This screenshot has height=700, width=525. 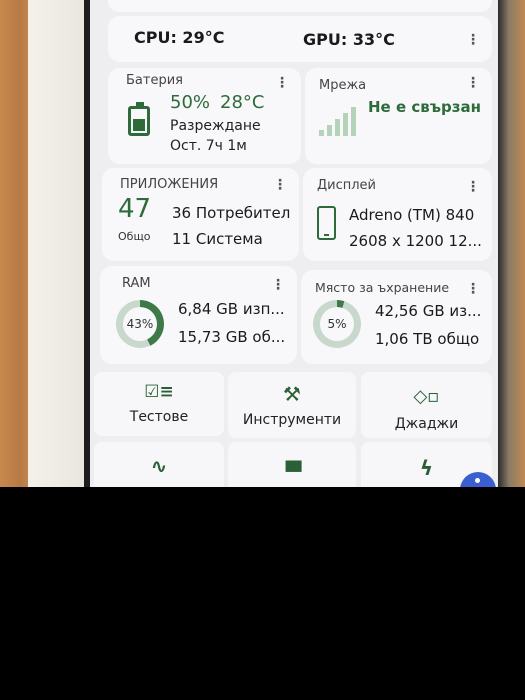 I want to click on battery-title: Батерия, so click(x=154, y=80).